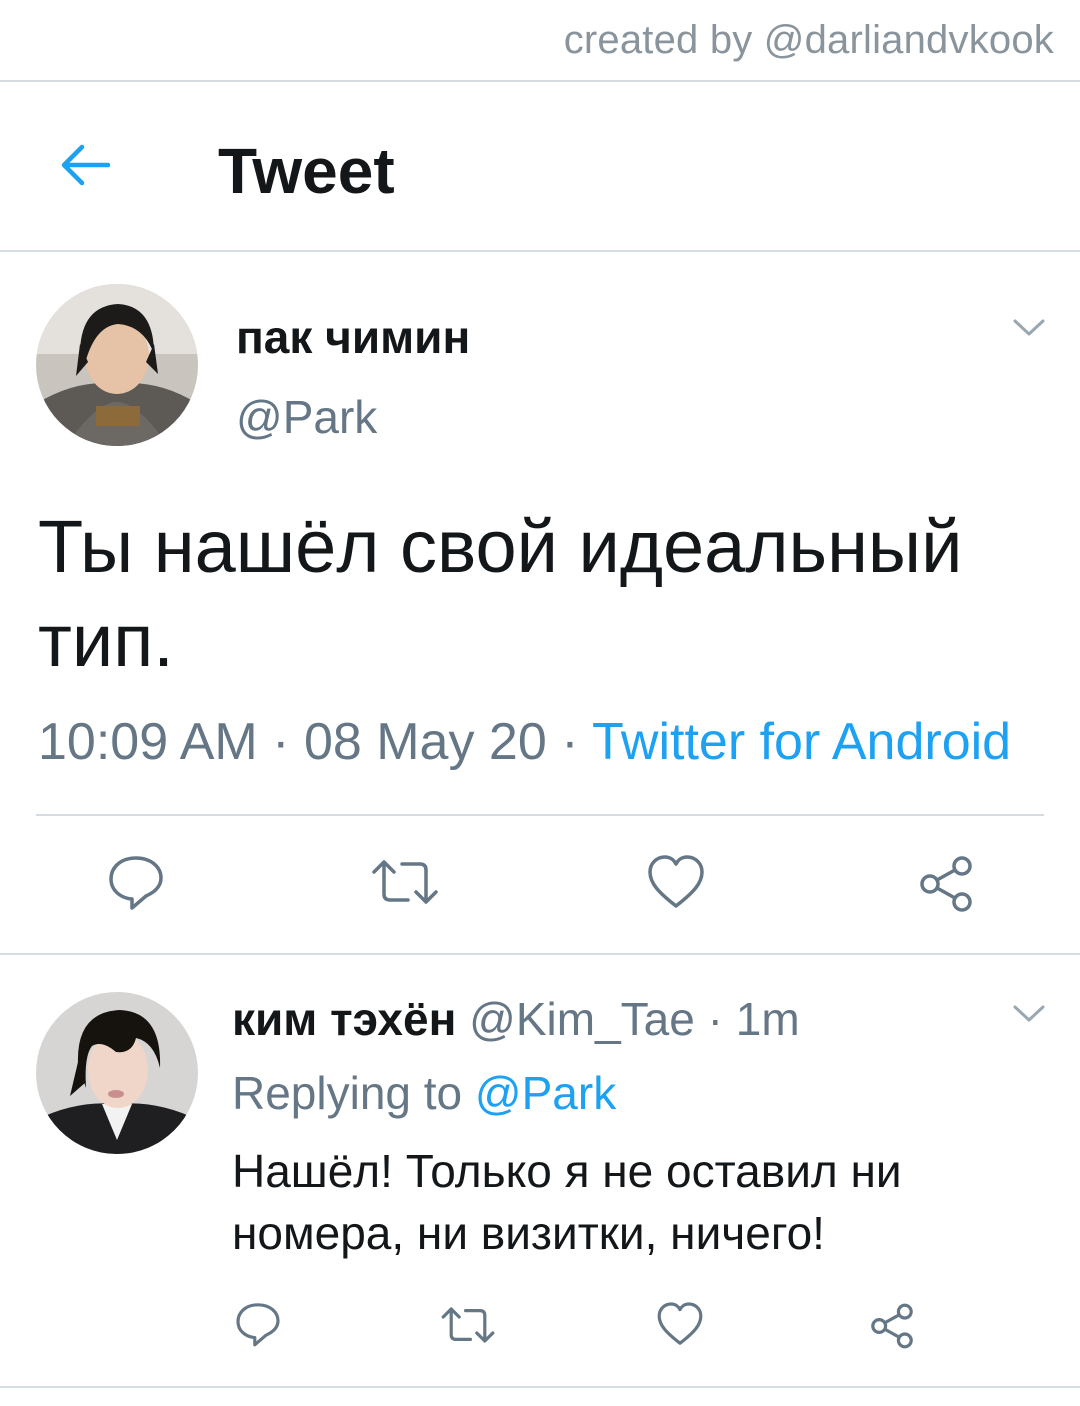 The height and width of the screenshot is (1406, 1080). I want to click on tweet-date: 08 May 20, so click(425, 742).